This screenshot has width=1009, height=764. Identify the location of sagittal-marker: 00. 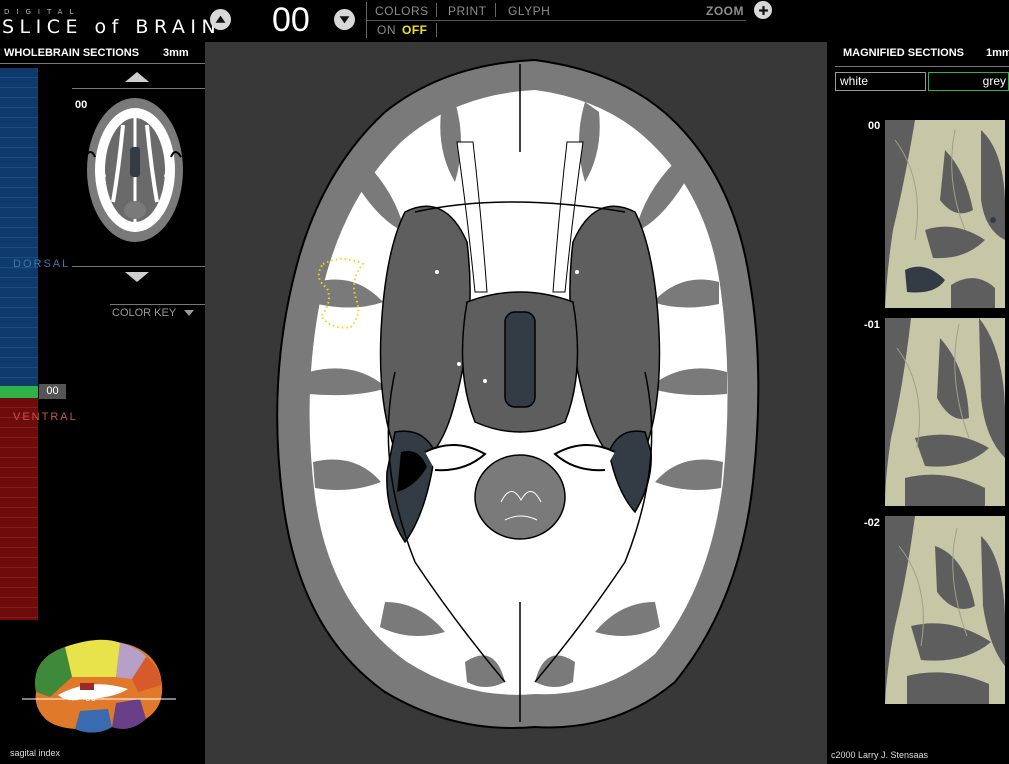
(91, 698).